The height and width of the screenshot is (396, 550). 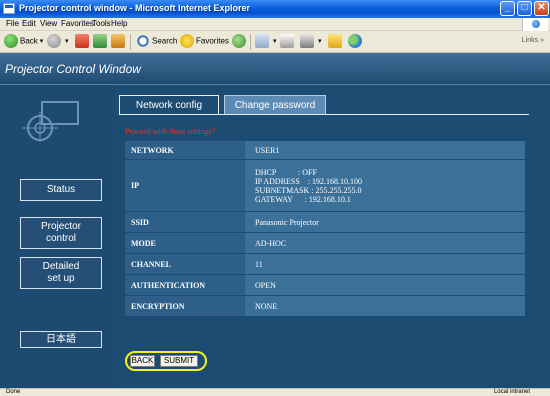 I want to click on print-button, so click(x=288, y=42).